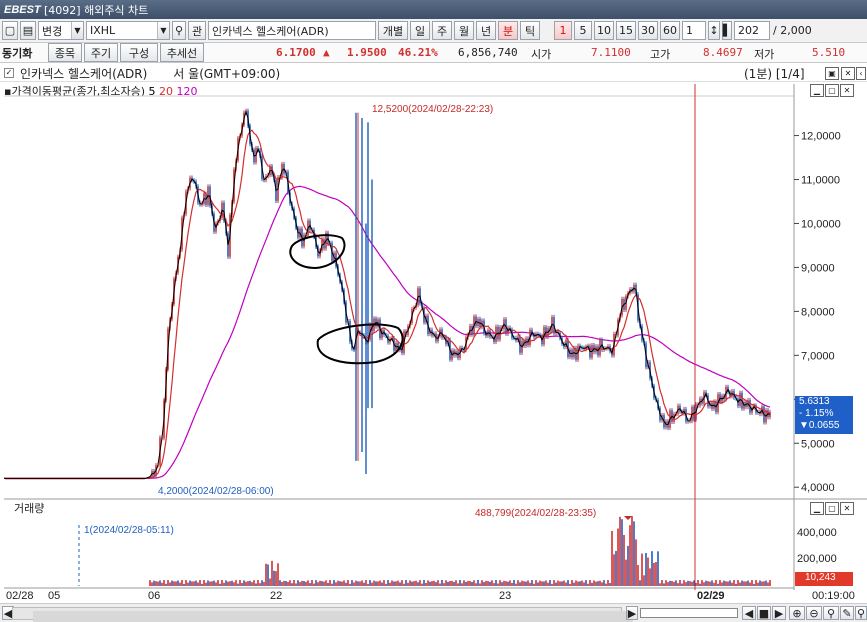 This screenshot has height=622, width=867. I want to click on stop-icon: ■, so click(764, 613).